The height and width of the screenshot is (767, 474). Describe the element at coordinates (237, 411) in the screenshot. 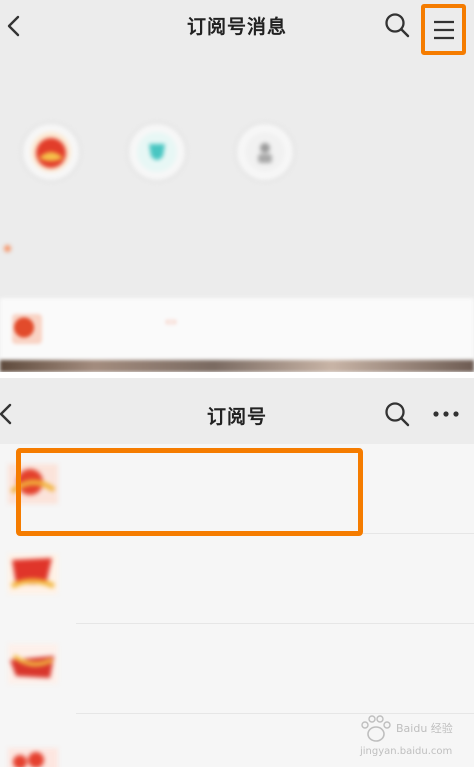

I see `top-nav-bar: 订阅号` at that location.